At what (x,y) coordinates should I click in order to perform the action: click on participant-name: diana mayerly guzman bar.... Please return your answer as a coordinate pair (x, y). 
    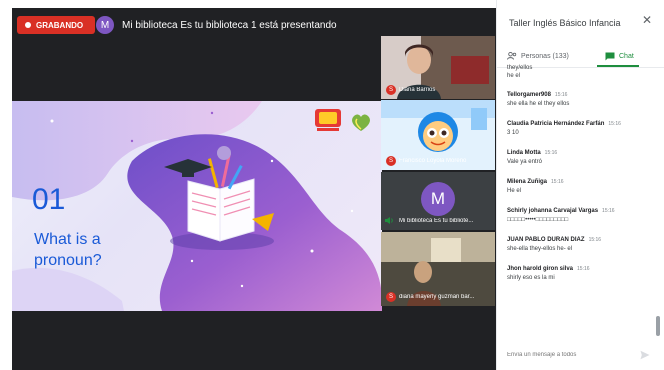
    Looking at the image, I should click on (437, 297).